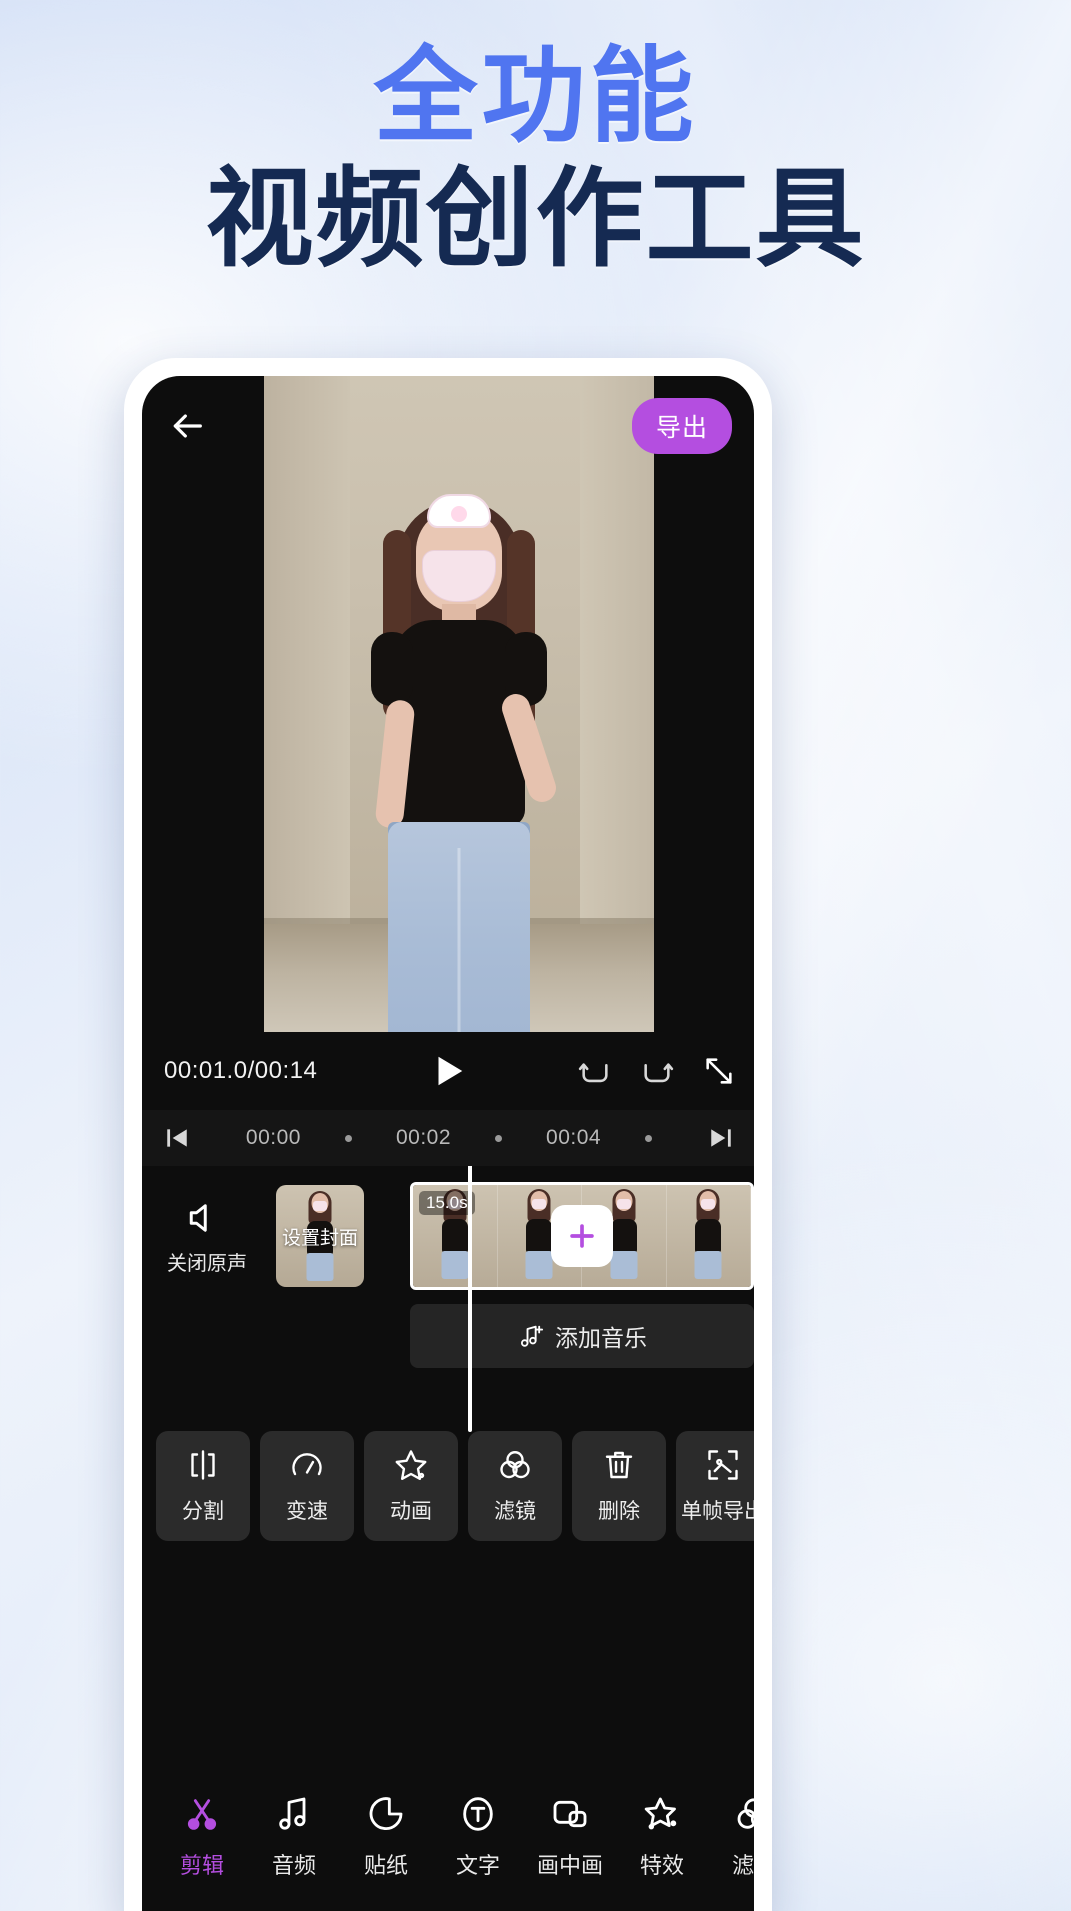 This screenshot has height=1911, width=1071. Describe the element at coordinates (601, 1338) in the screenshot. I see `add-music-label: 添加音乐` at that location.